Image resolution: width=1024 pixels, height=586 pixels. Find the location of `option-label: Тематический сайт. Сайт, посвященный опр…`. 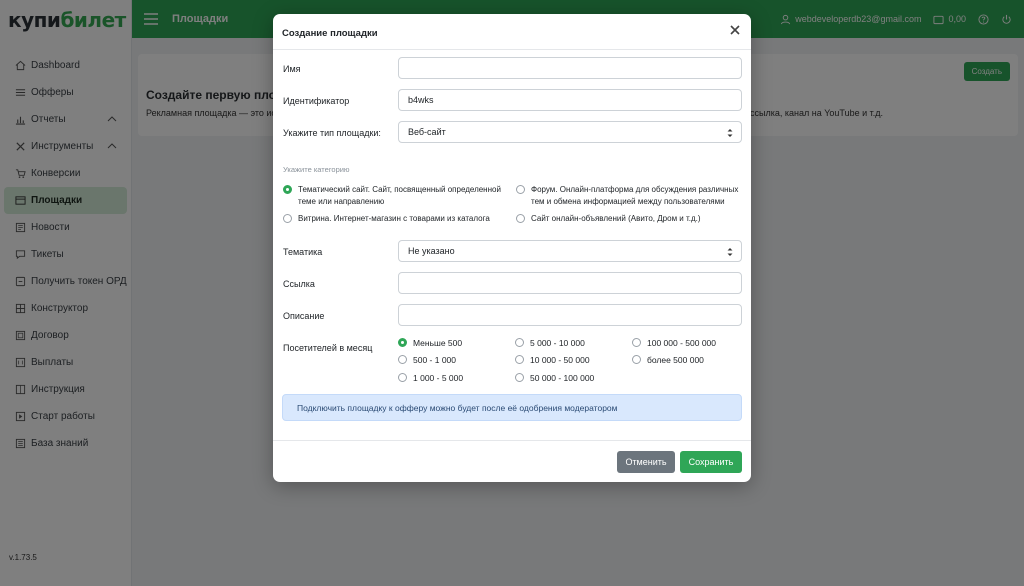

option-label: Тематический сайт. Сайт, посвященный опр… is located at coordinates (399, 196).